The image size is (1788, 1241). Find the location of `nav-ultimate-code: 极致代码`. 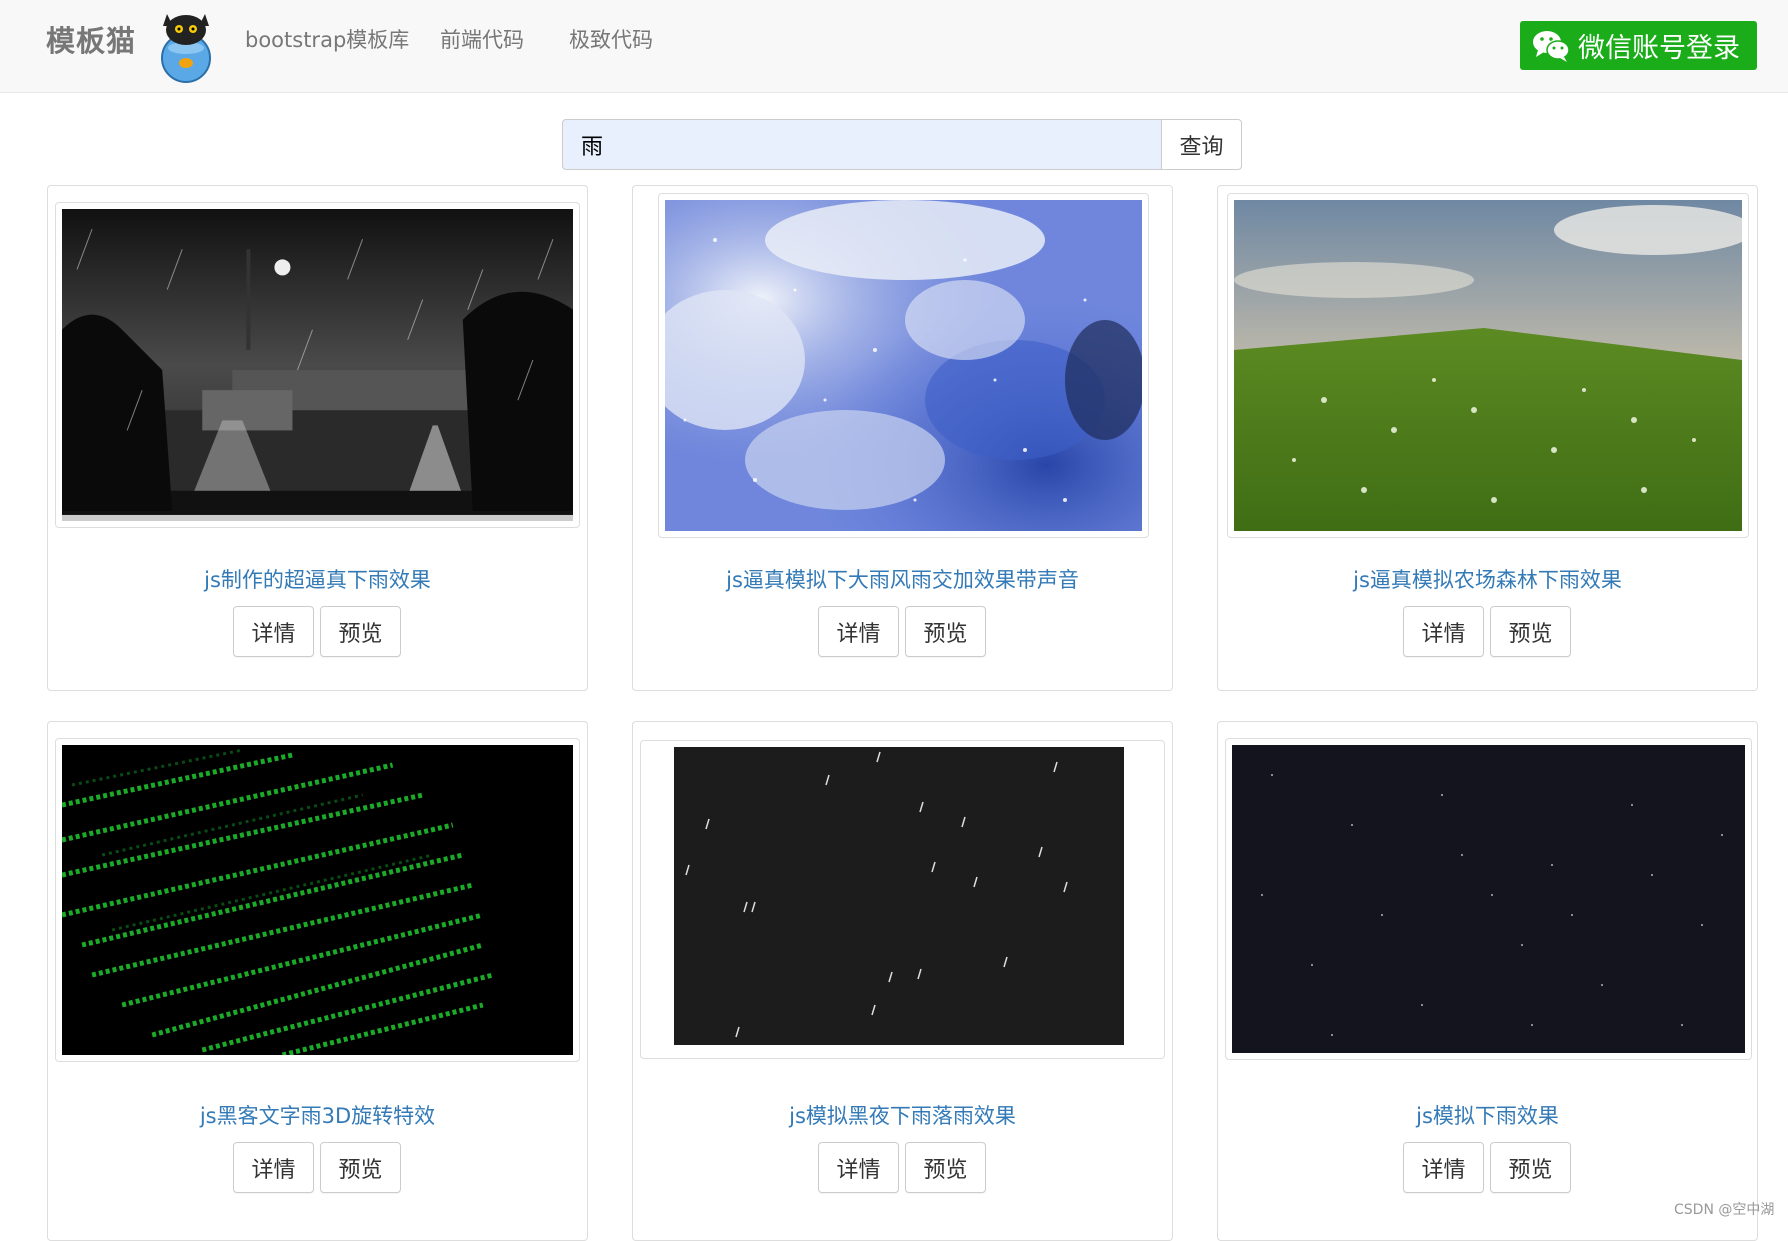

nav-ultimate-code: 极致代码 is located at coordinates (611, 39).